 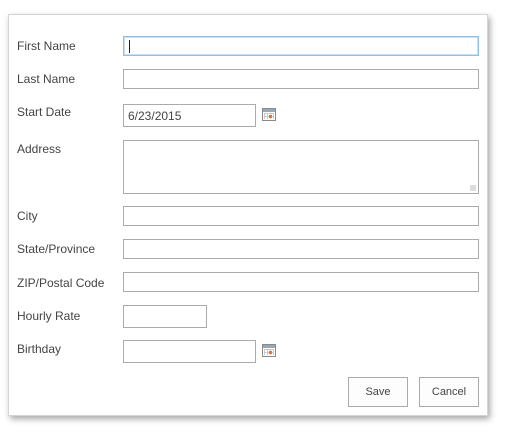 I want to click on cancel-button: Cancel, so click(x=449, y=392).